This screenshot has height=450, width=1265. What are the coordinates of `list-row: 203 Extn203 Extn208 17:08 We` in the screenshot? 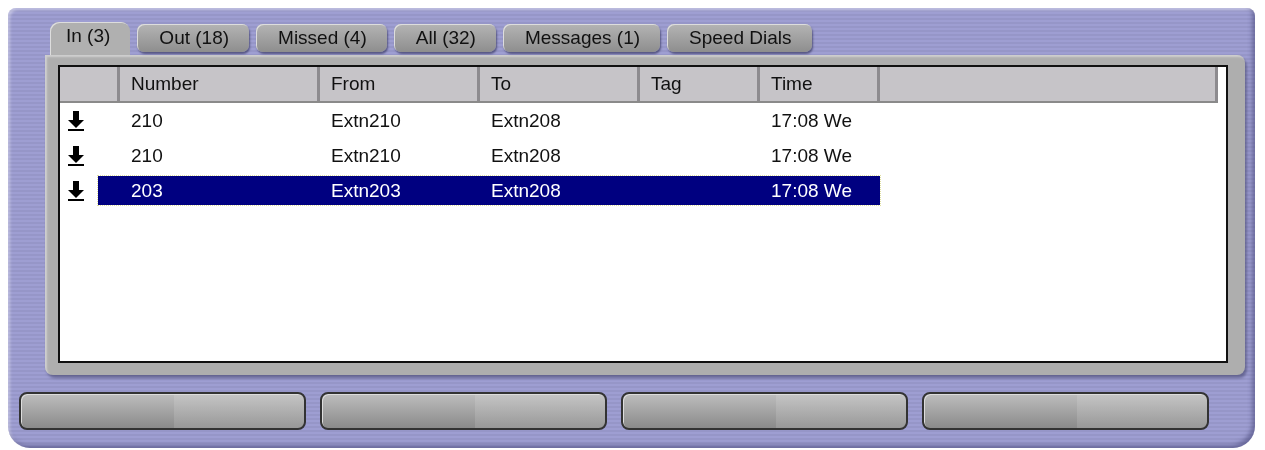 It's located at (489, 190).